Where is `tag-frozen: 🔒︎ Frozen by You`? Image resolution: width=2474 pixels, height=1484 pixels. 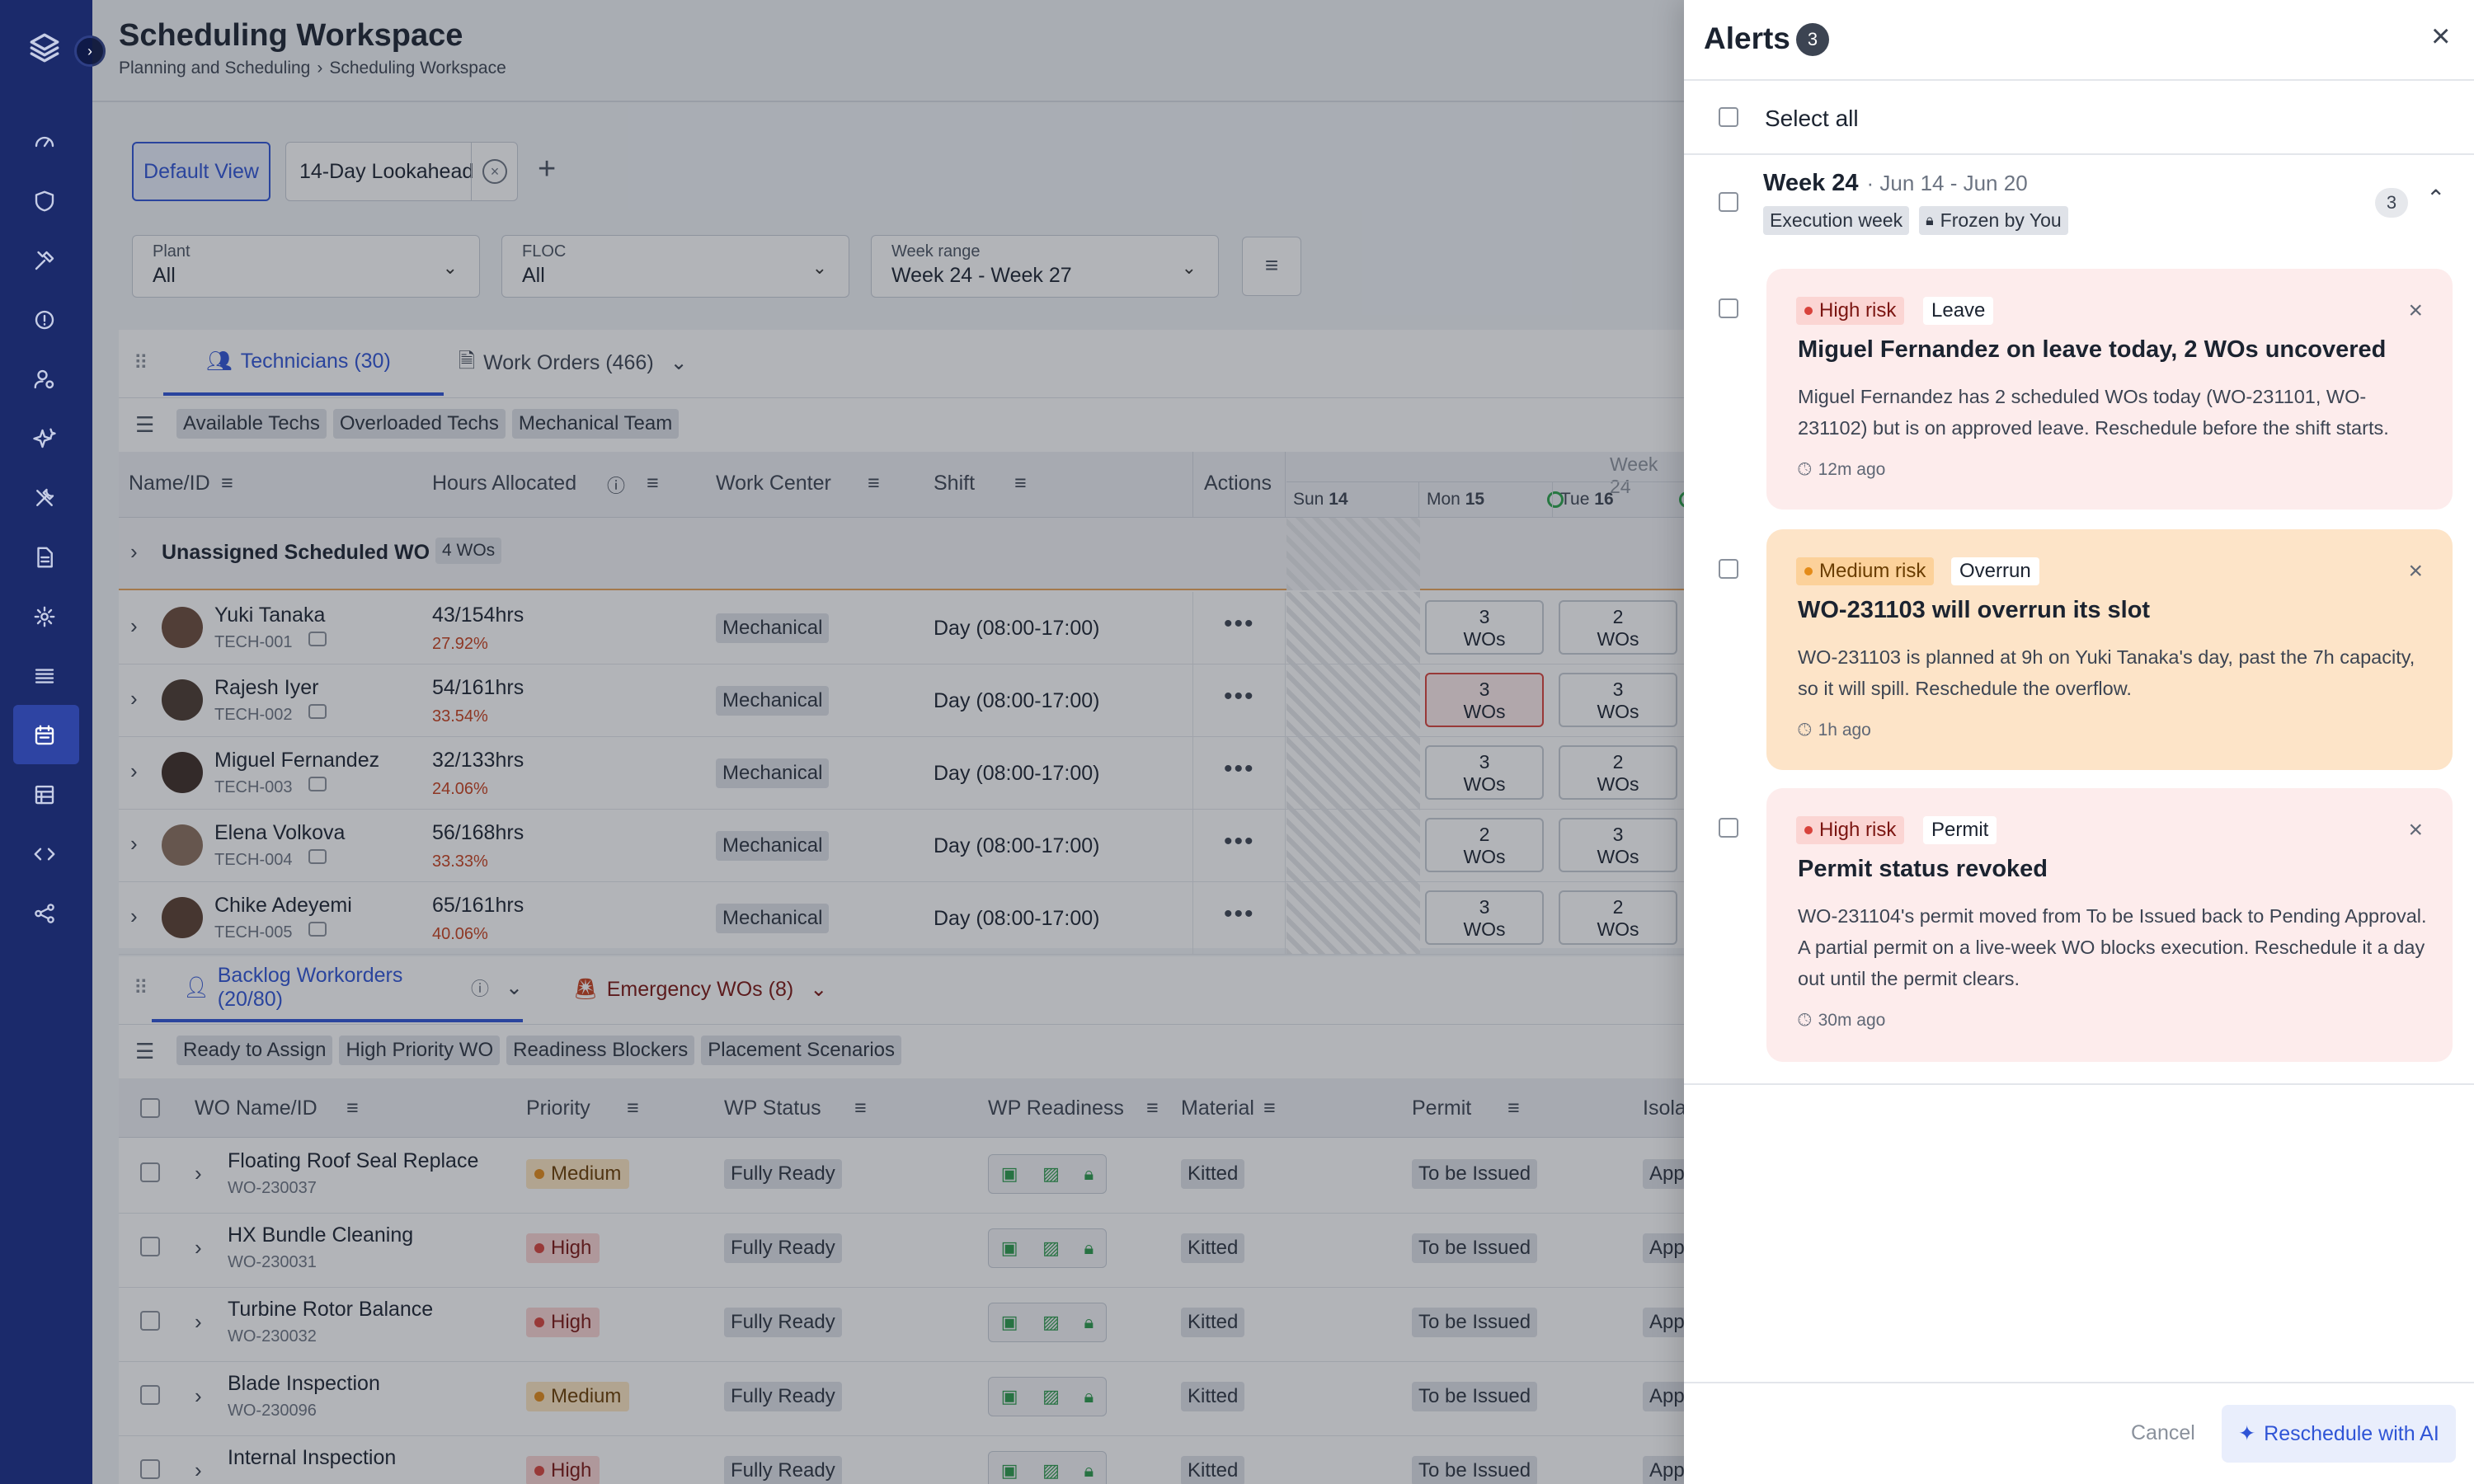 tag-frozen: 🔒︎ Frozen by You is located at coordinates (1993, 220).